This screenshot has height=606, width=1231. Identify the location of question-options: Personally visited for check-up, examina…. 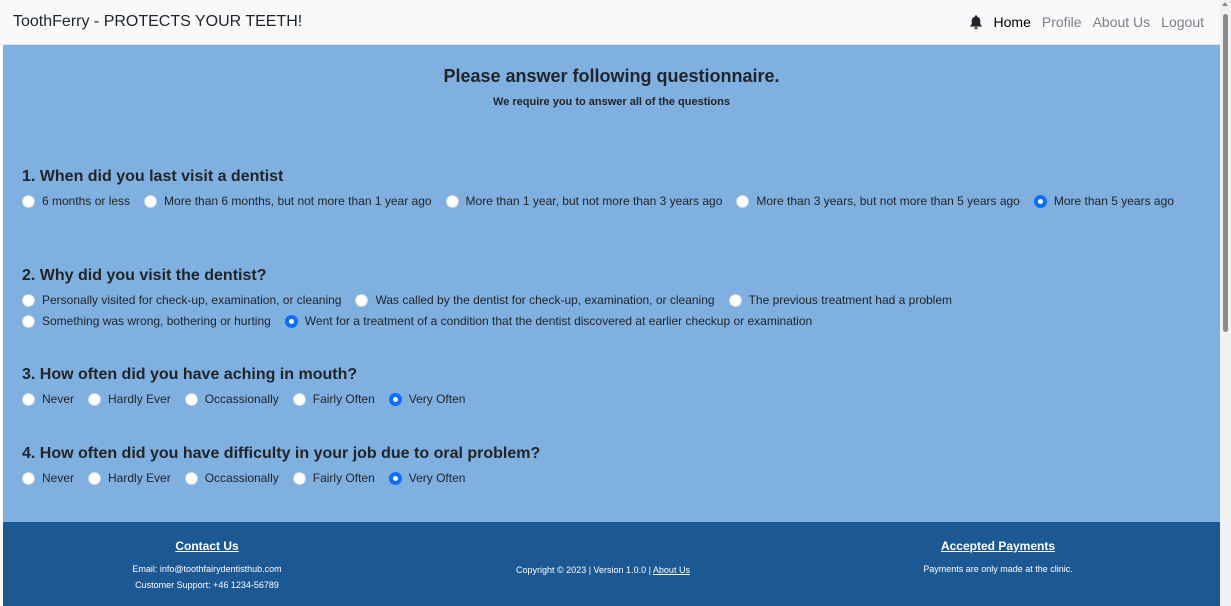
(612, 310).